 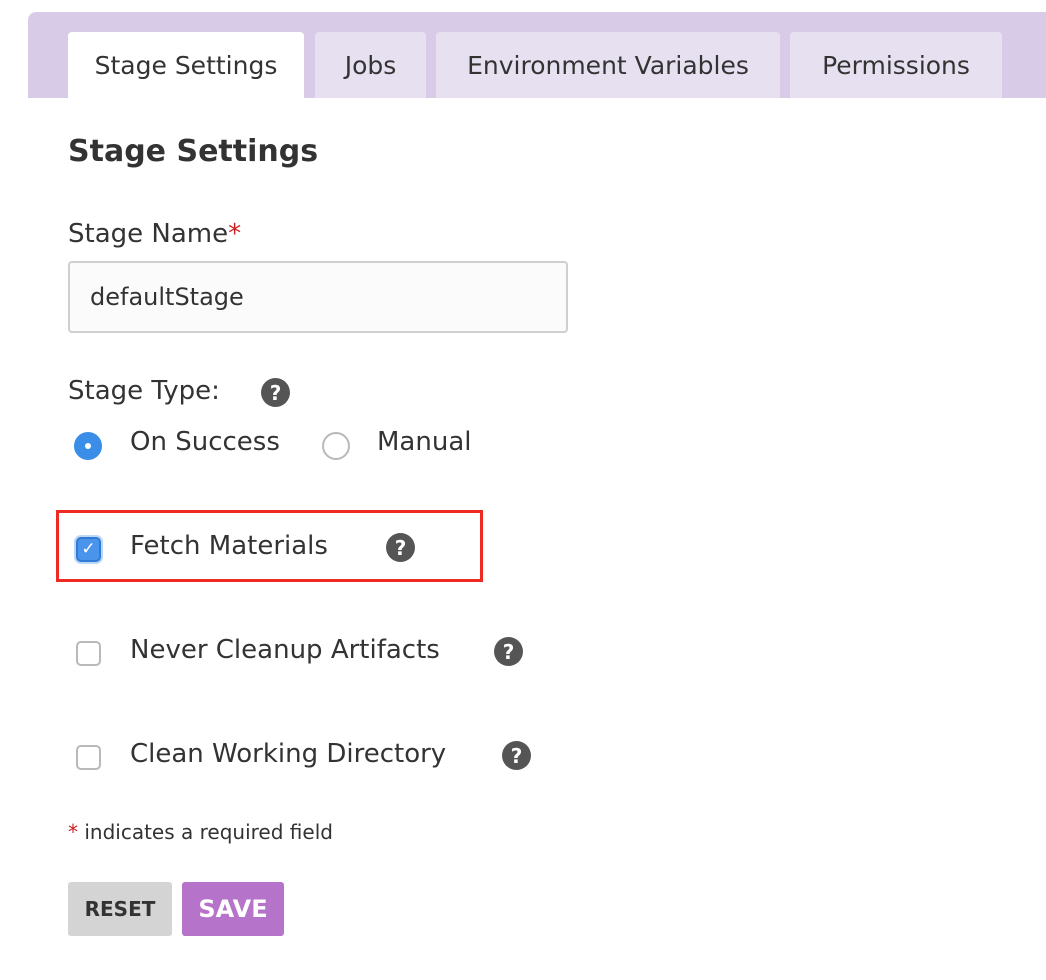 What do you see at coordinates (205, 832) in the screenshot?
I see `required-field-note-text: indicates a required field` at bounding box center [205, 832].